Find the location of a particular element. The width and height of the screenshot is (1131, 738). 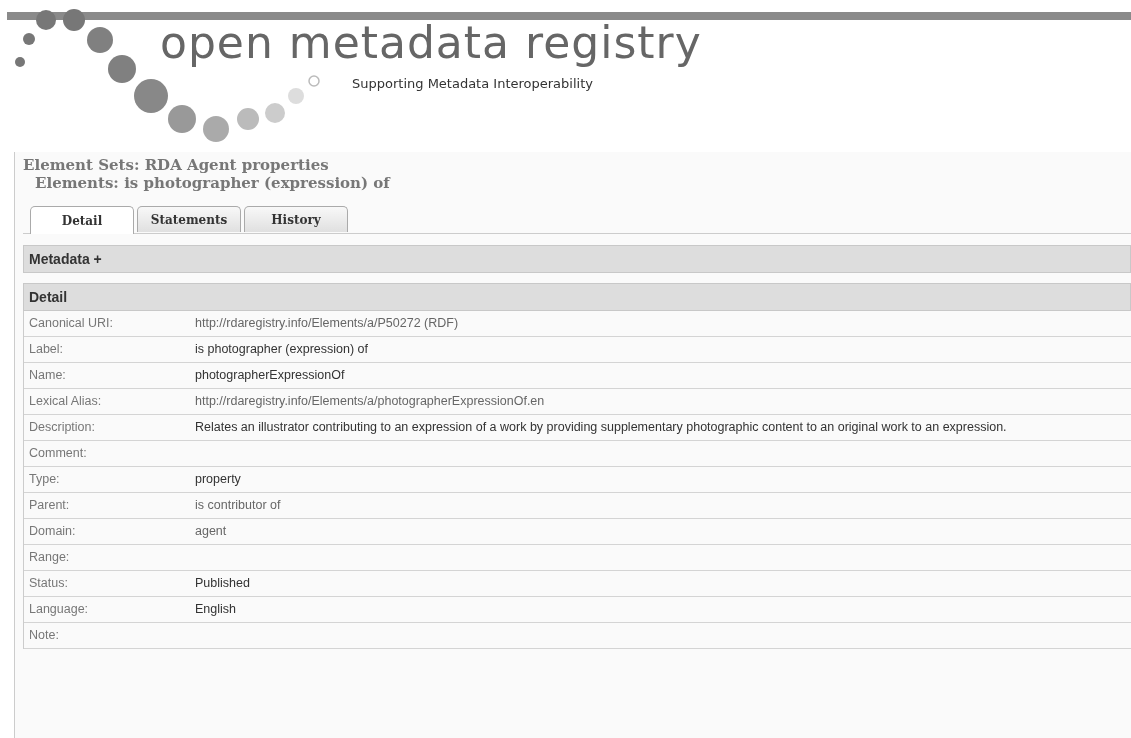

field-value: http://rdaregistry.info/Elements/a/photographerExpressionOf.en is located at coordinates (370, 401).